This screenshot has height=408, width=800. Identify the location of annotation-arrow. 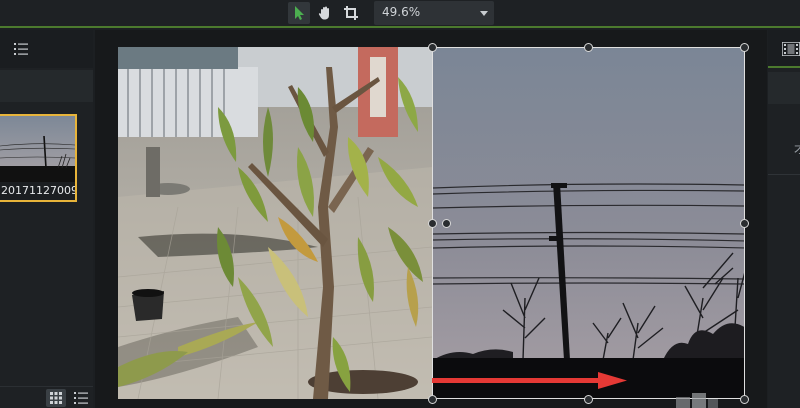
(529, 381).